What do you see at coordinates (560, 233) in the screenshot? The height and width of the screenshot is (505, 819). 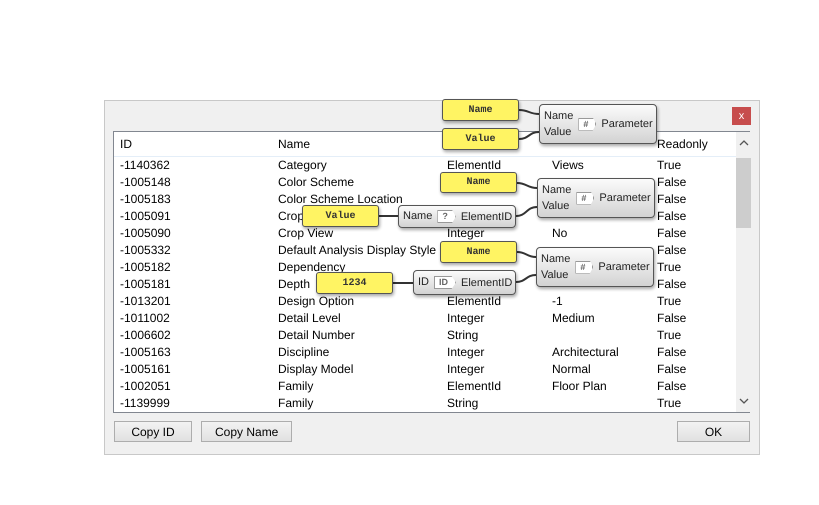 I see `table-cell: No` at bounding box center [560, 233].